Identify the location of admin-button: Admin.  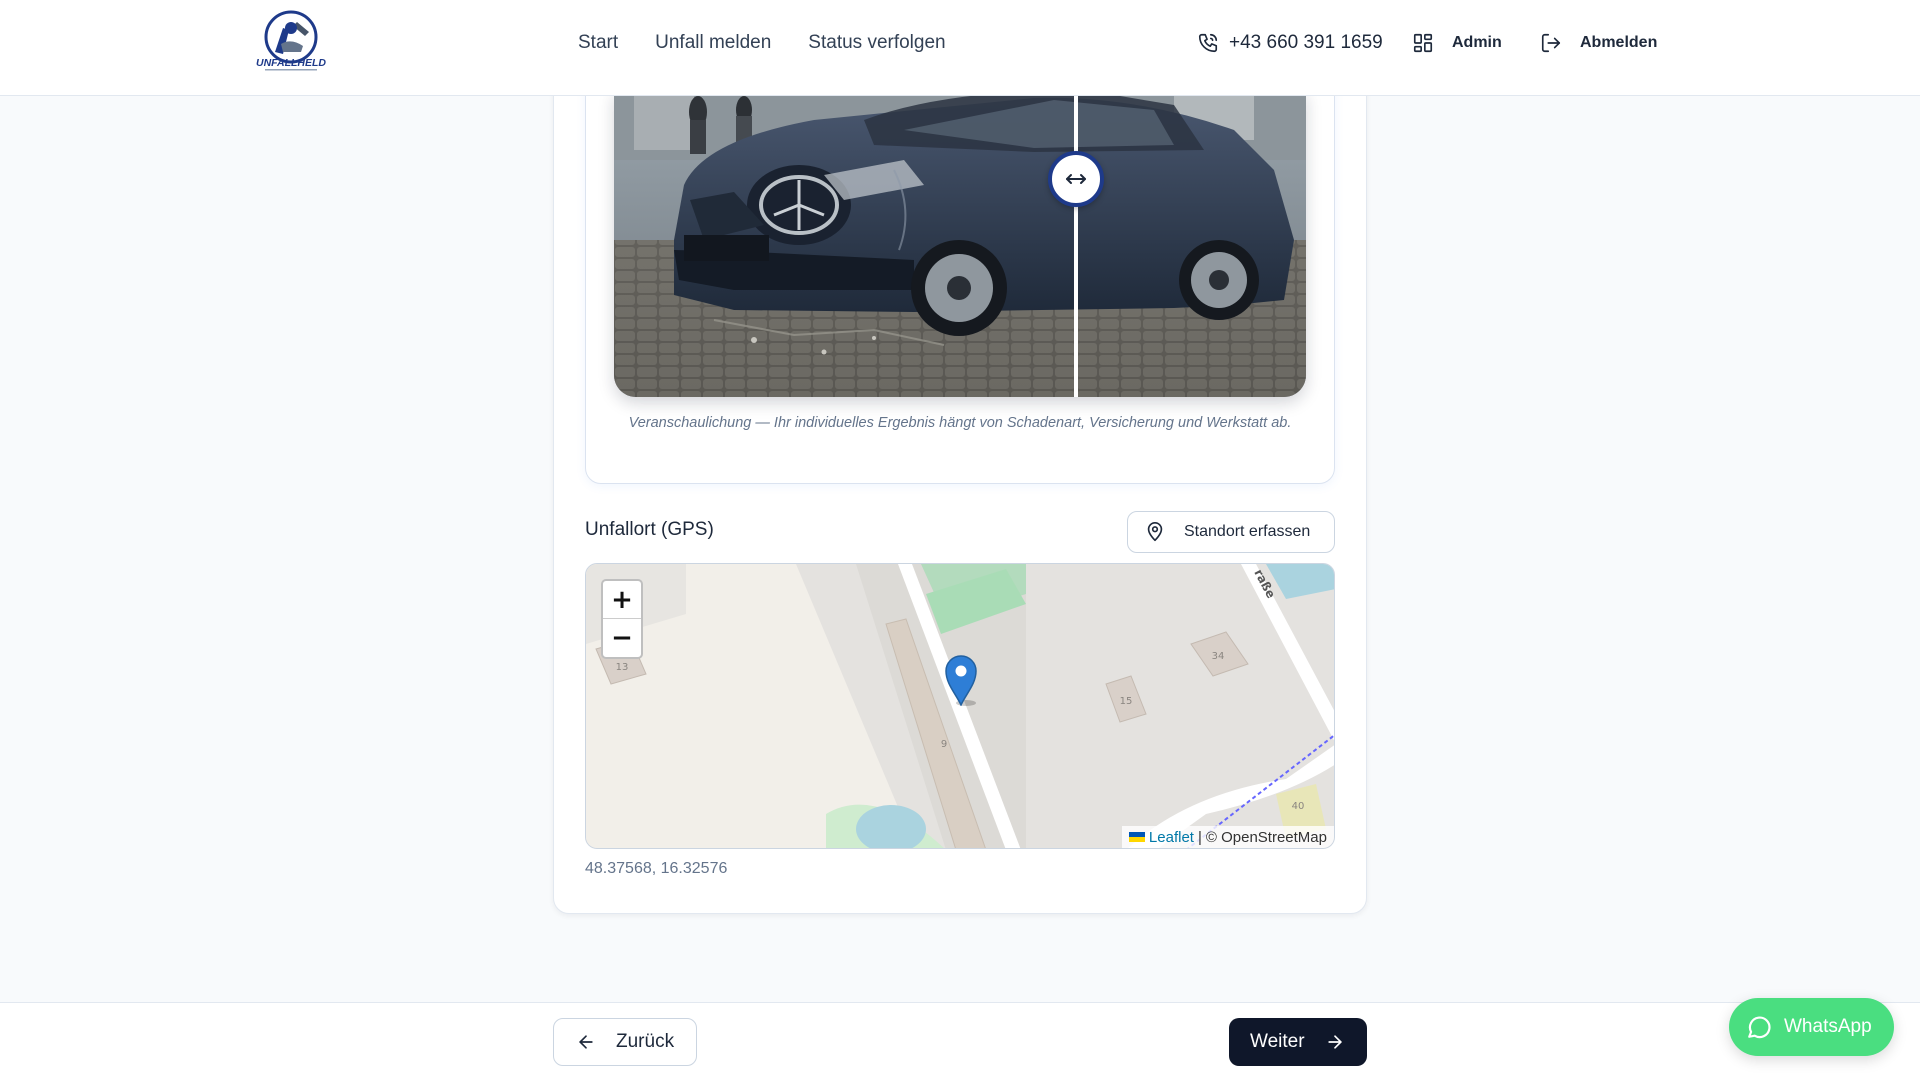
(1457, 43).